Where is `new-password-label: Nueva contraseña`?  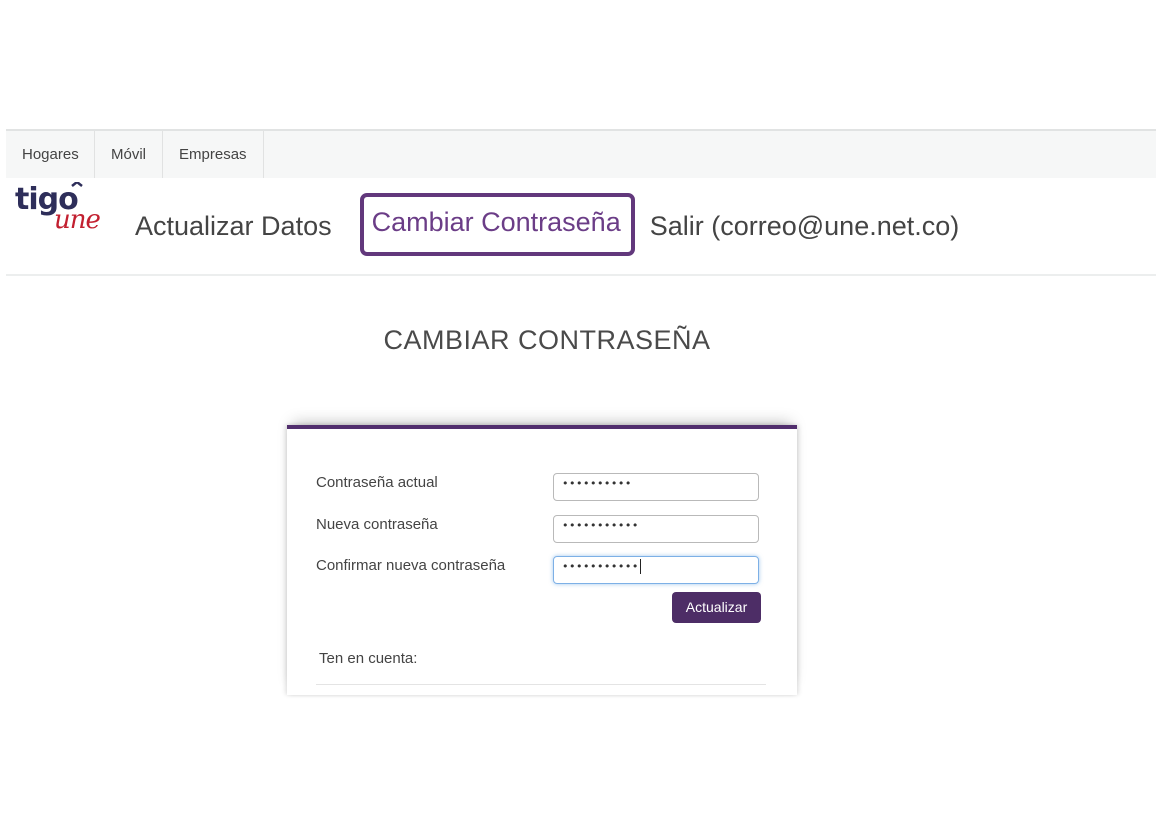 new-password-label: Nueva contraseña is located at coordinates (377, 524).